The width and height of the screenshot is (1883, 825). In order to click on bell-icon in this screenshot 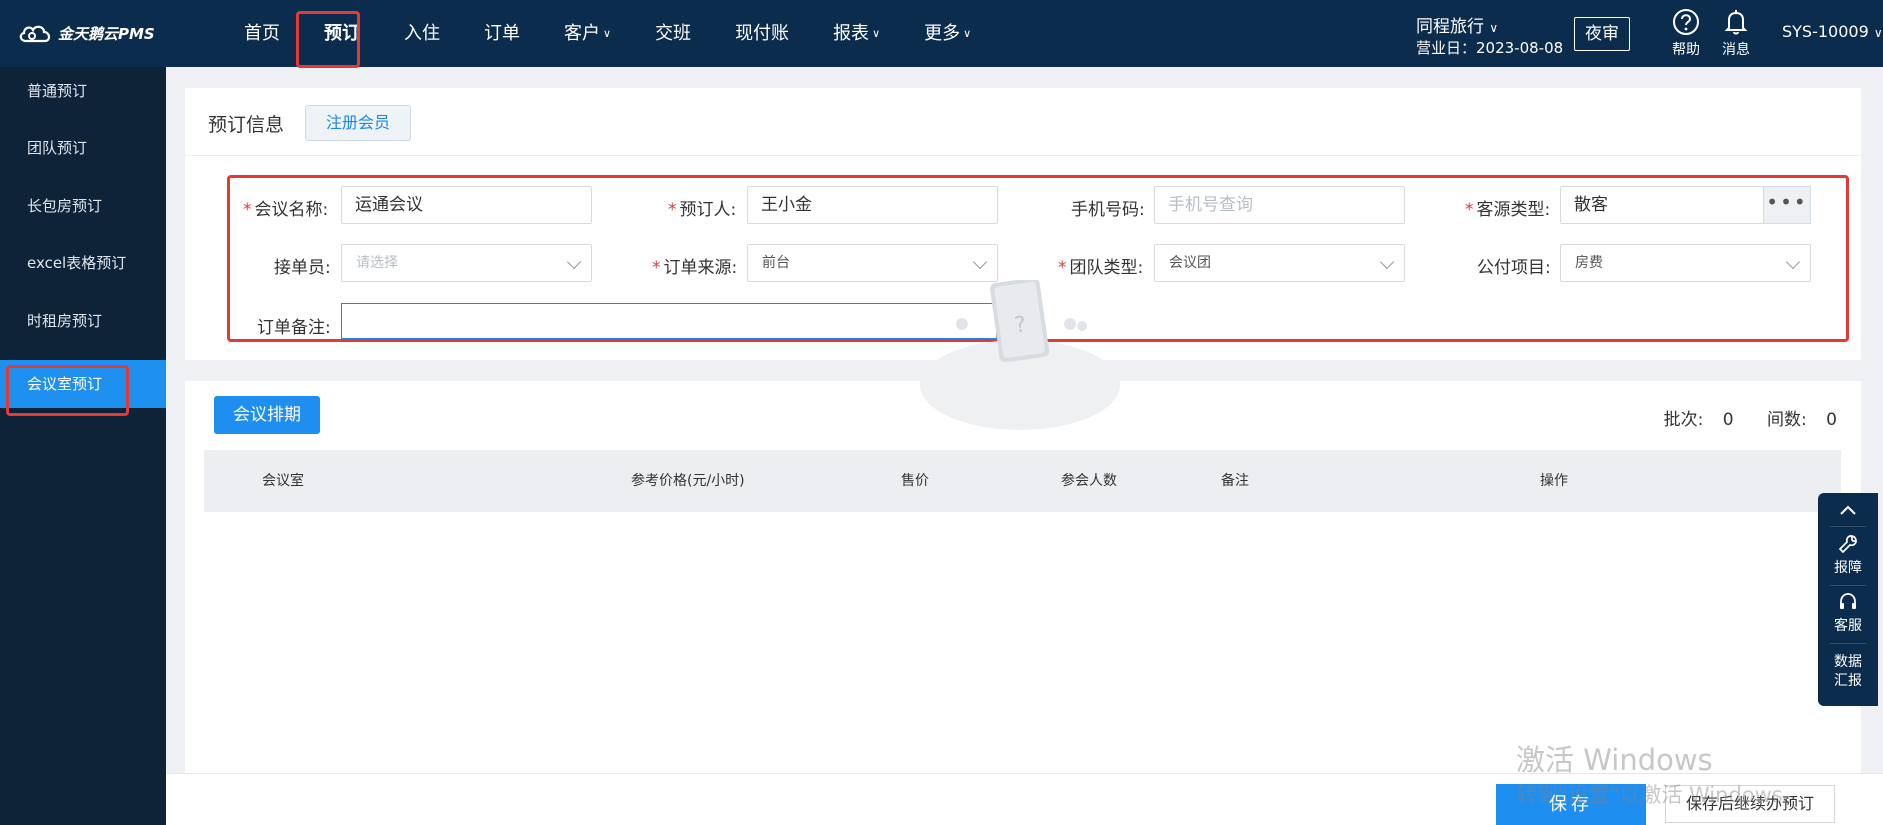, I will do `click(1736, 22)`.